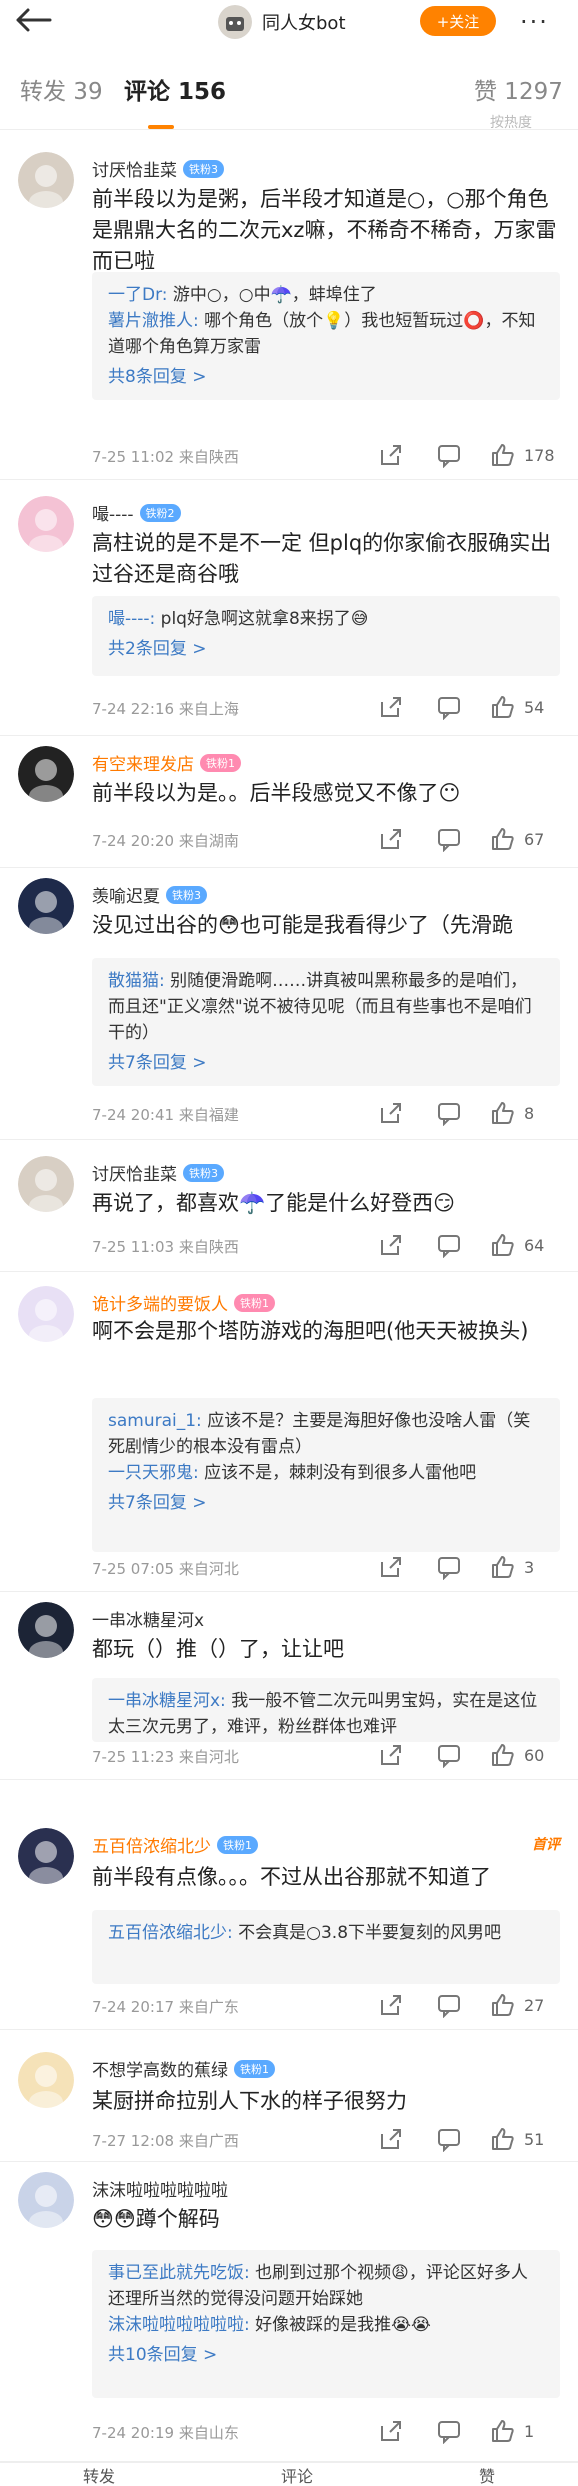 The height and width of the screenshot is (2486, 578). I want to click on view-more-replies-link: 共8条回复 >, so click(326, 377).